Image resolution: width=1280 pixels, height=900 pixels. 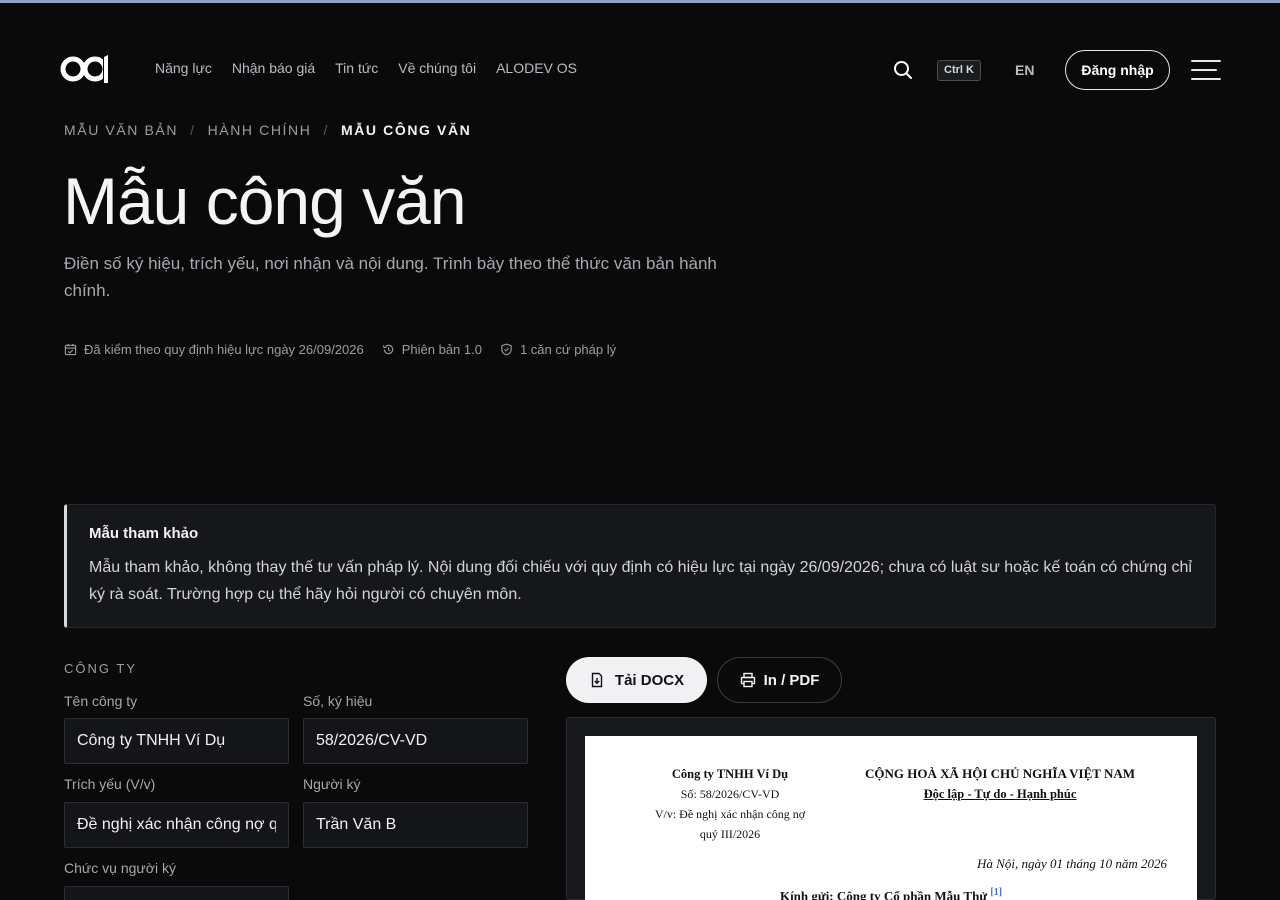 I want to click on meta-version: Phiên bản 1.0, so click(x=432, y=349).